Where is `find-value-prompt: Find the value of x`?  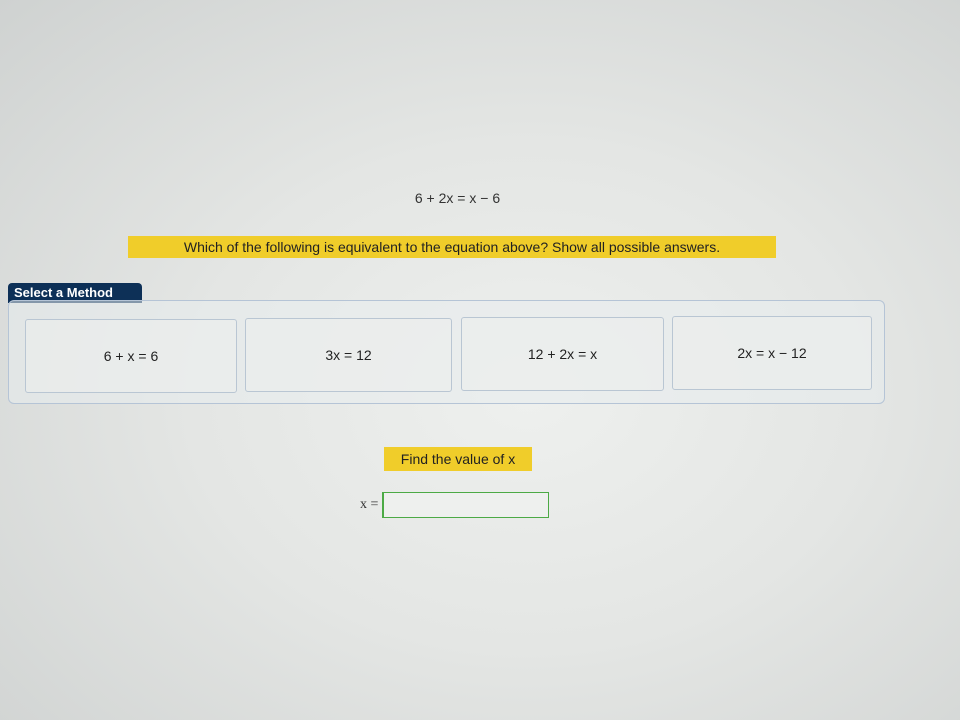 find-value-prompt: Find the value of x is located at coordinates (458, 459).